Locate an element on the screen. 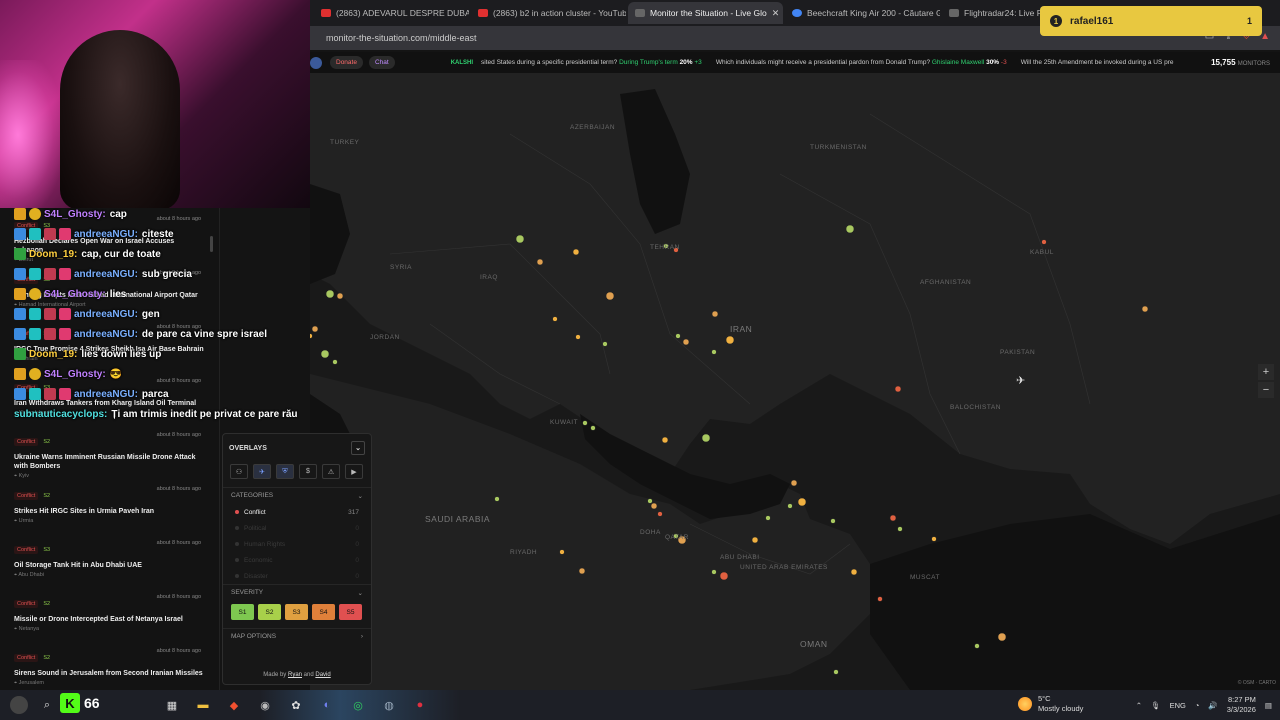 The height and width of the screenshot is (720, 1280). notification-icon: ▤ is located at coordinates (1268, 705).